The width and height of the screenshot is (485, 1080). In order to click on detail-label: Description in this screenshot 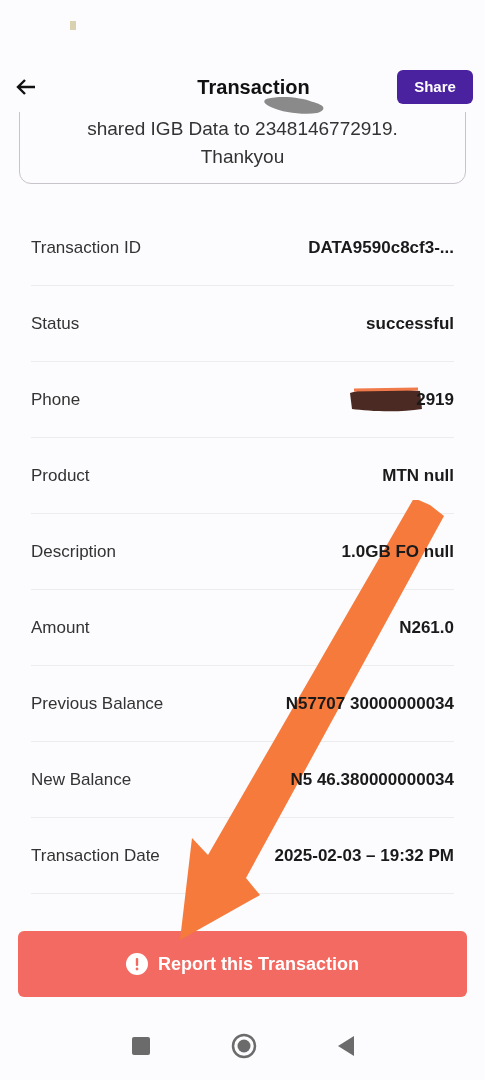, I will do `click(74, 551)`.